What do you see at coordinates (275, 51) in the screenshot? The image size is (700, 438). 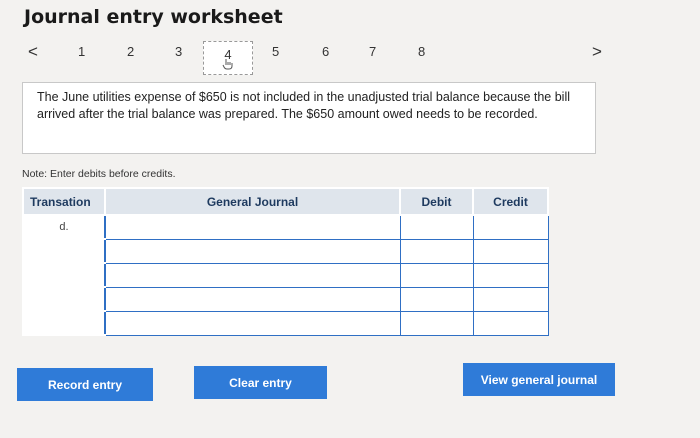 I see `page-5: 5` at bounding box center [275, 51].